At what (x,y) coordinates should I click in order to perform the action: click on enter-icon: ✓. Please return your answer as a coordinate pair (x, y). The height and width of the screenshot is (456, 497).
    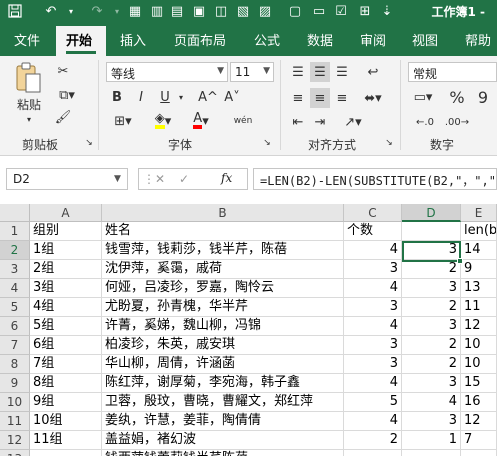
    Looking at the image, I should click on (184, 179).